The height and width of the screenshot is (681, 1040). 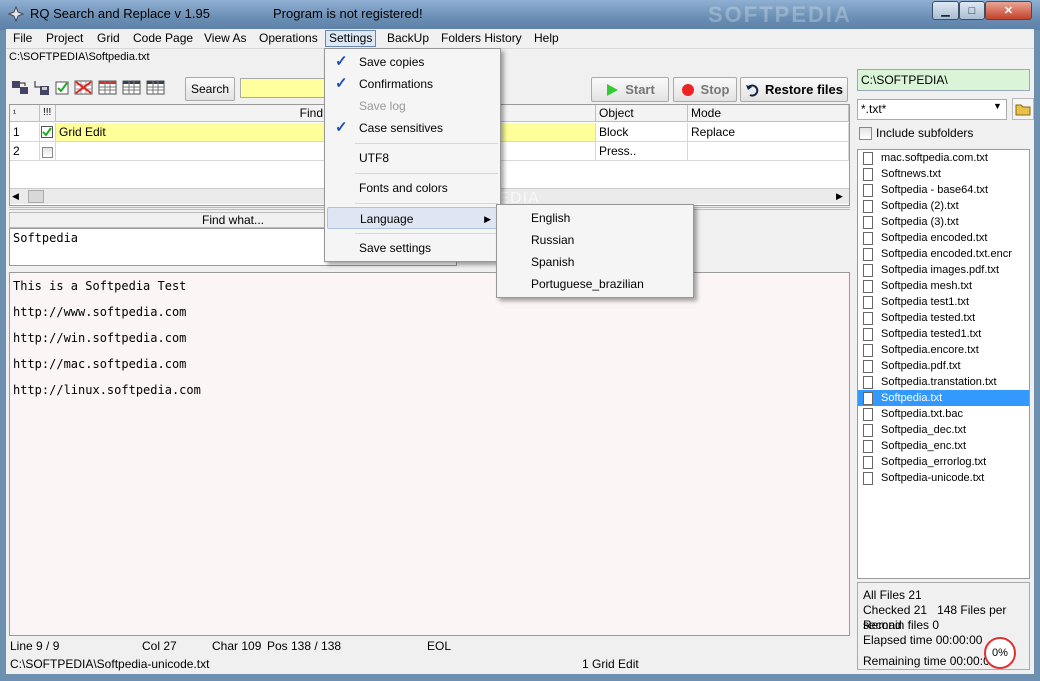 I want to click on menu-file: File, so click(x=22, y=38).